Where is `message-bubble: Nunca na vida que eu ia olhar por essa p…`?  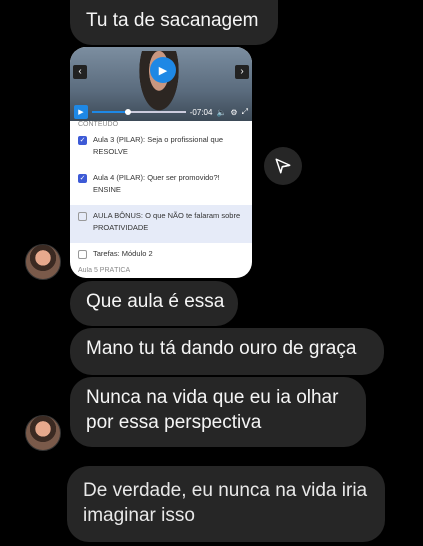 message-bubble: Nunca na vida que eu ia olhar por essa p… is located at coordinates (218, 412).